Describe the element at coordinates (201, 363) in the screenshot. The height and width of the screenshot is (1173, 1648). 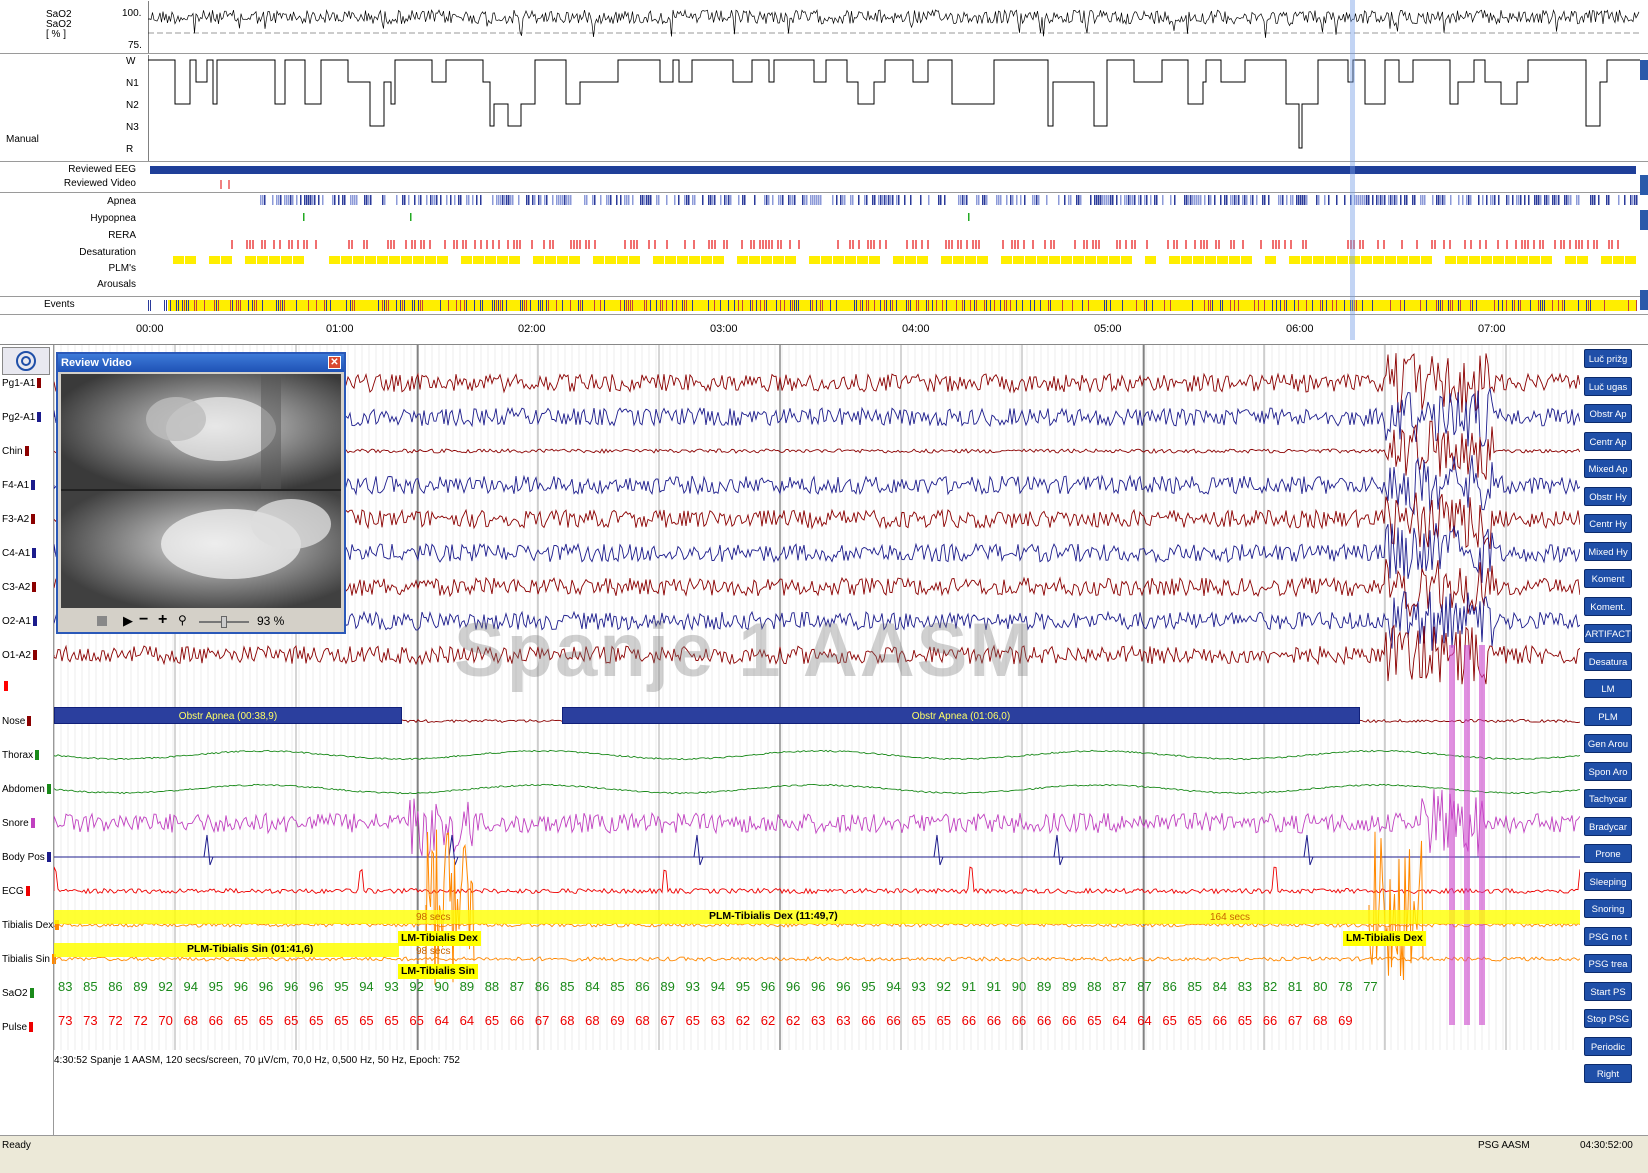
I see `video-title-bar: Review Video ✕` at that location.